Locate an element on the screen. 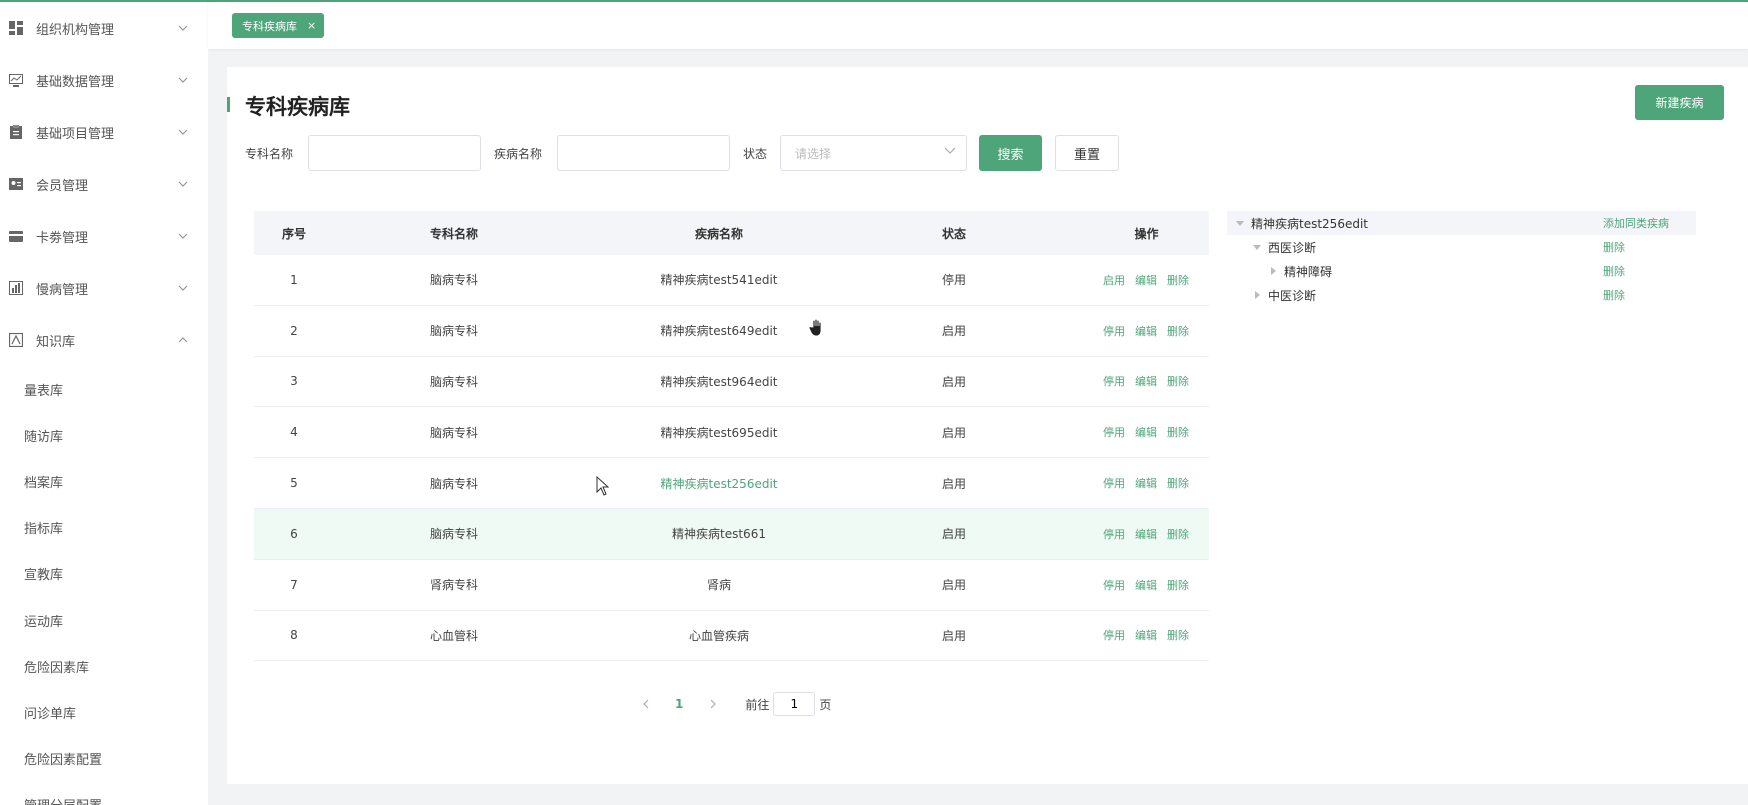  sidebar-subitem-scale: 量表库 is located at coordinates (104, 389).